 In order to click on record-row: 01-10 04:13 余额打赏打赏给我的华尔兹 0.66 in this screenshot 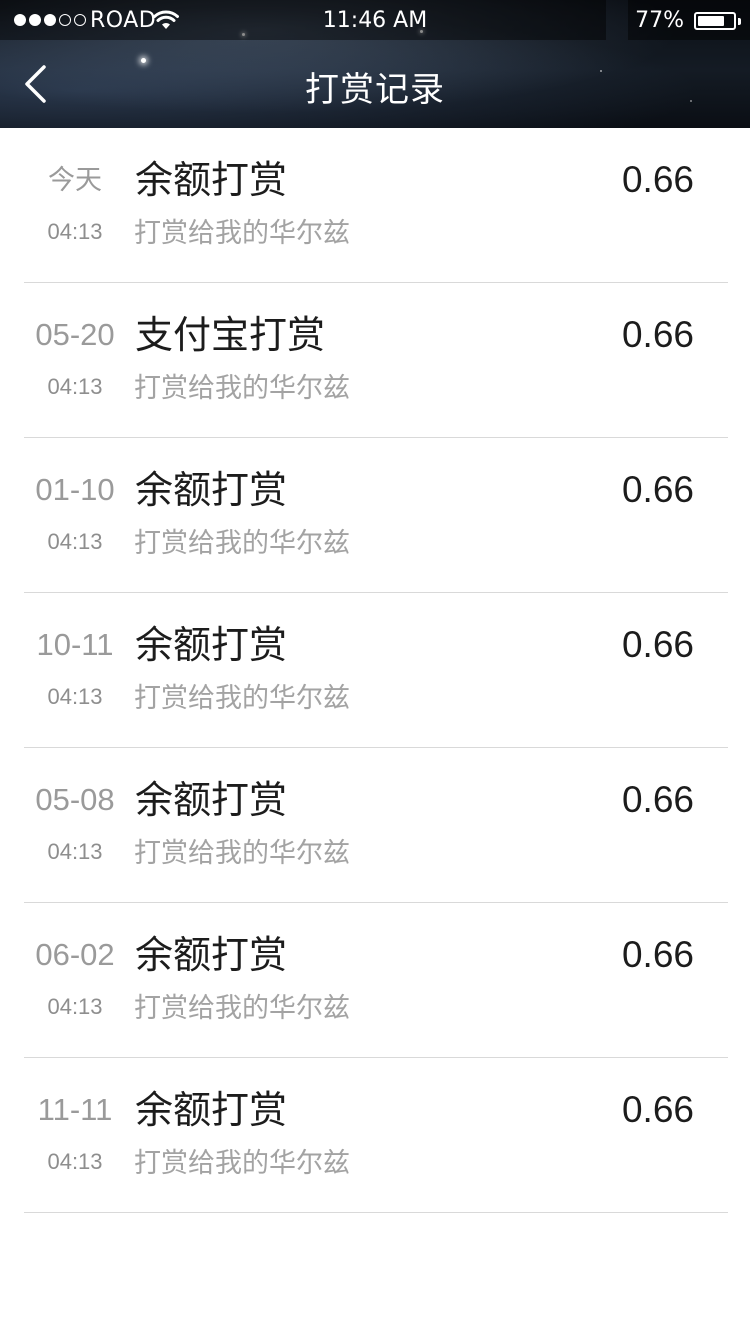, I will do `click(375, 515)`.